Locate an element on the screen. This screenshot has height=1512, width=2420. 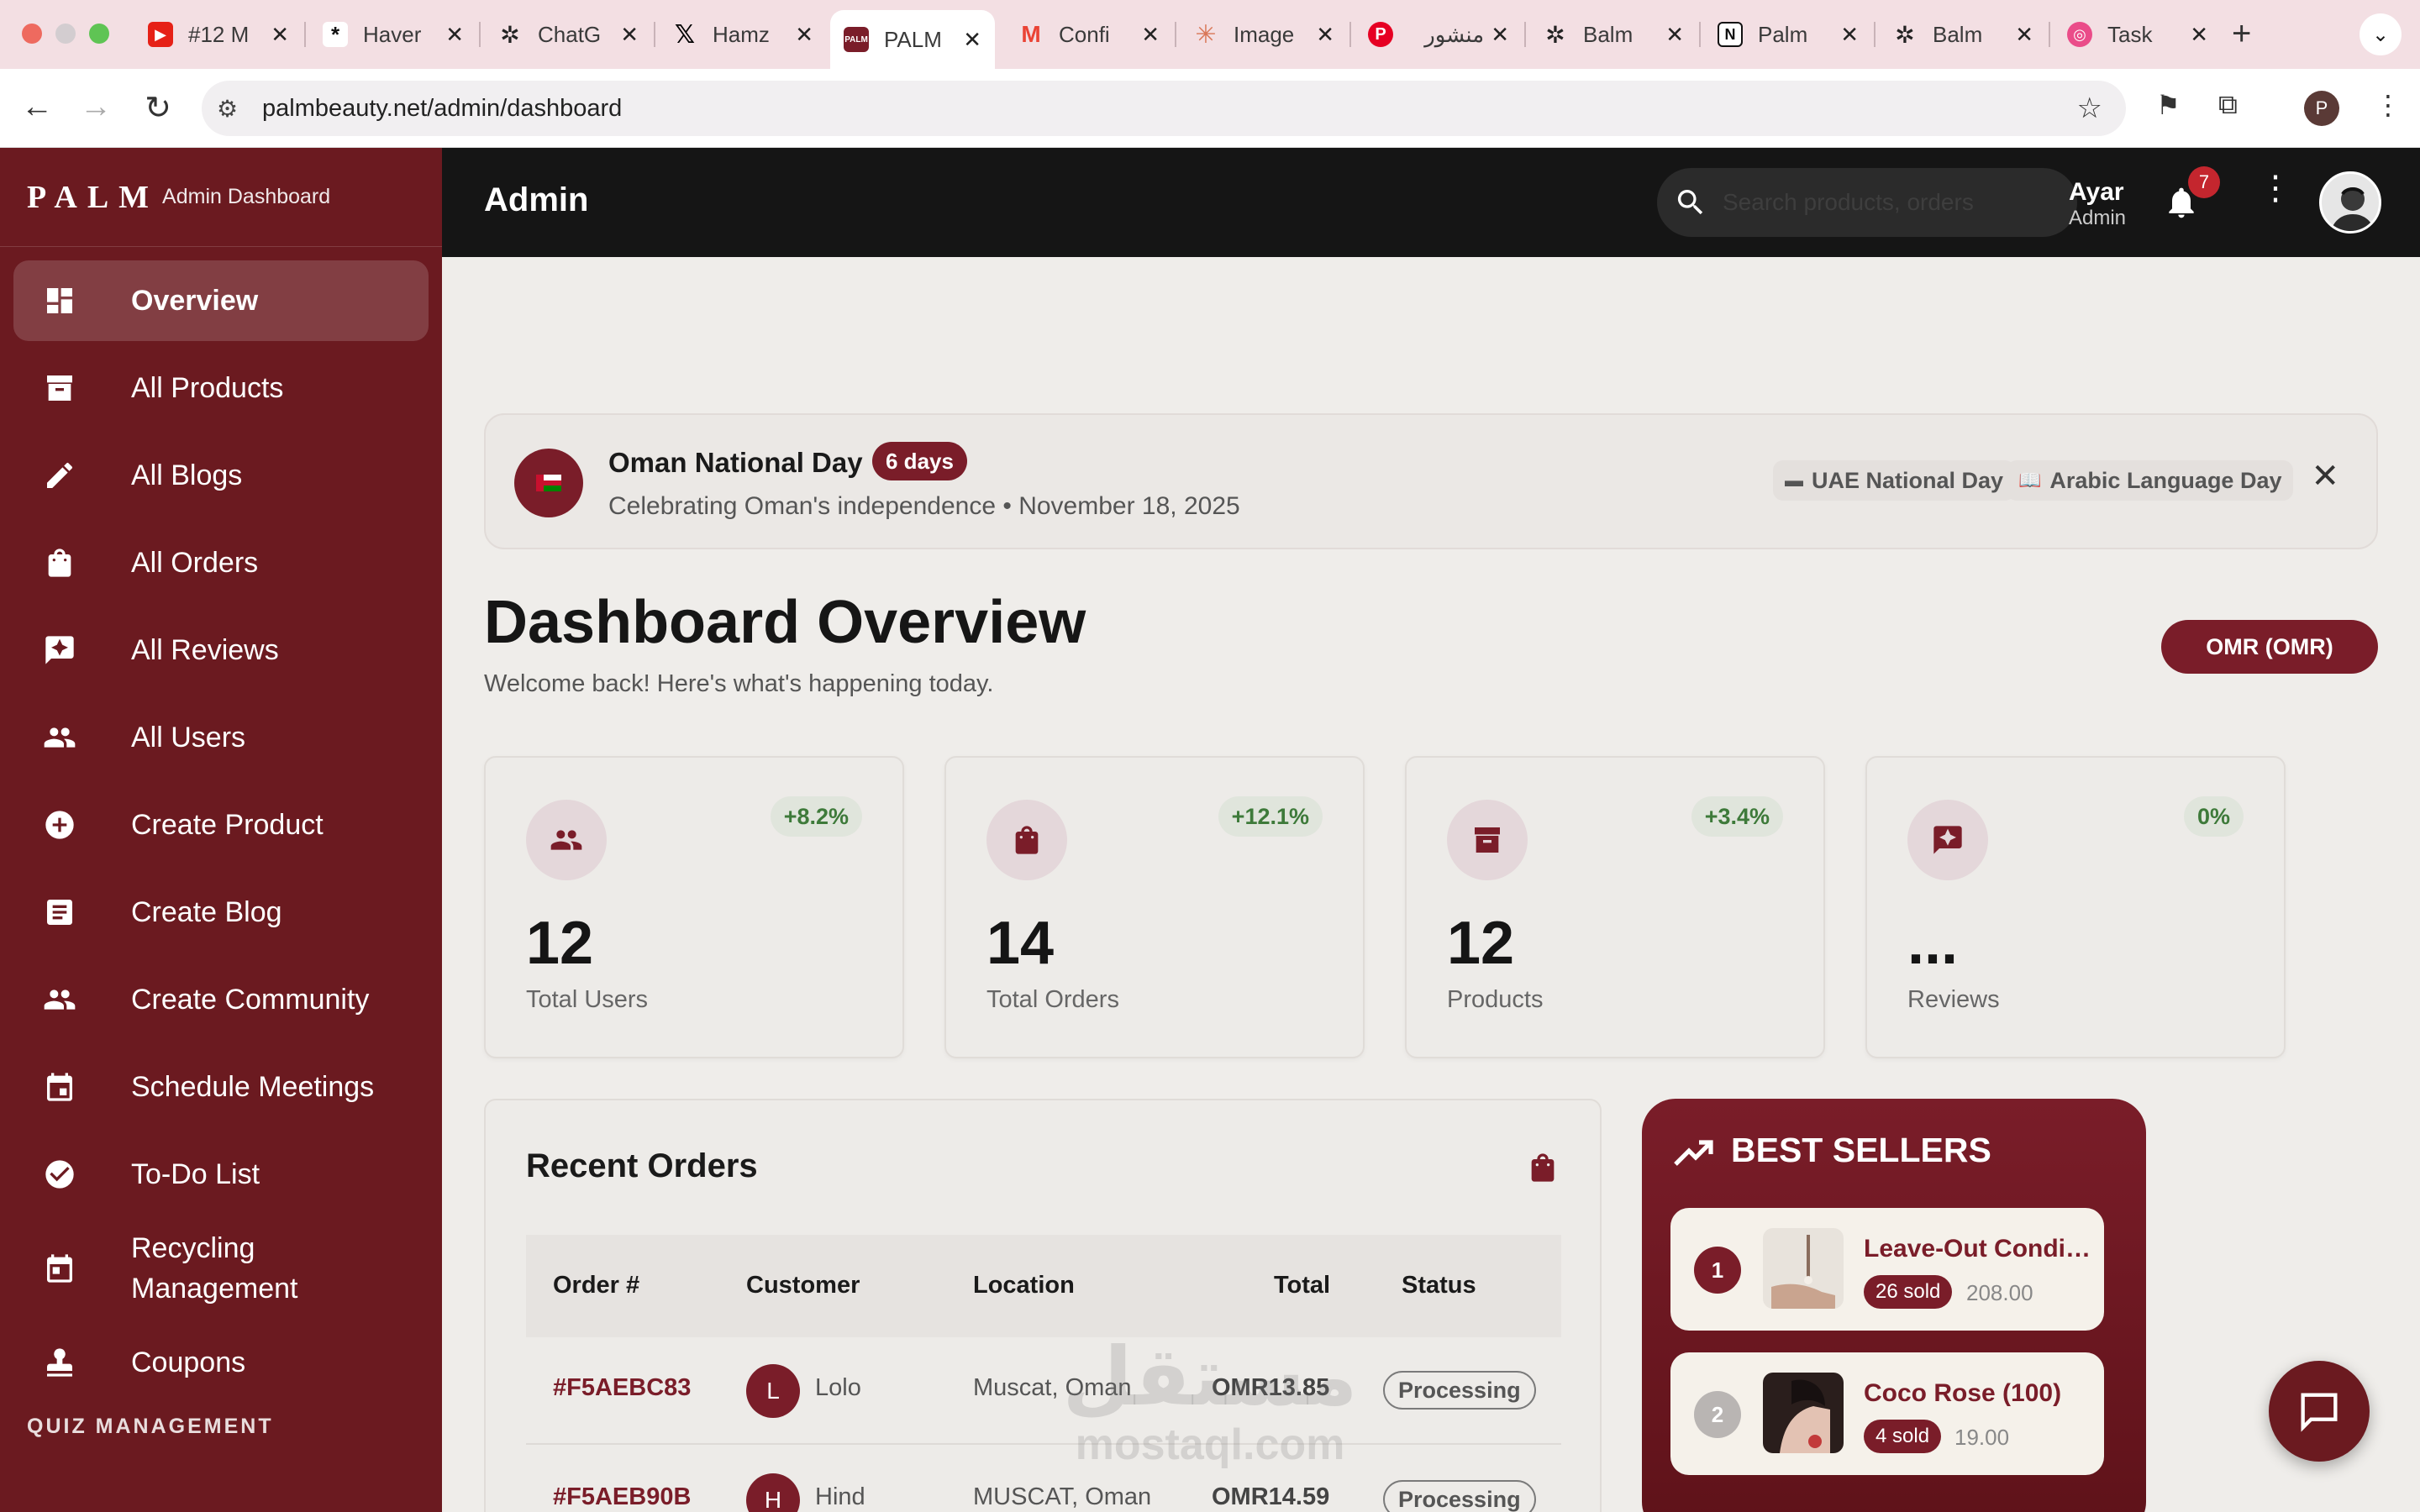
stat-card-reviews: 0% ... Reviews is located at coordinates (2075, 907).